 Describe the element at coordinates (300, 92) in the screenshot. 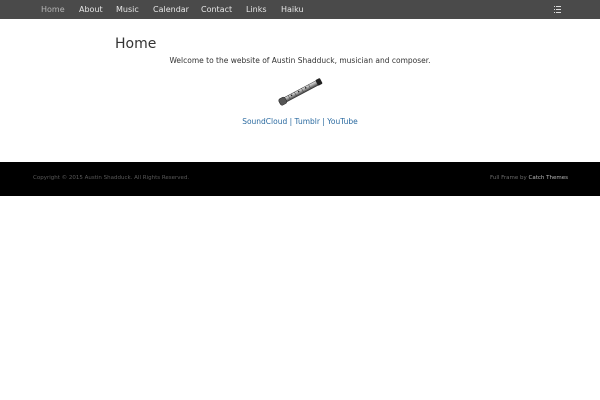

I see `shakuhachi-flute-image` at that location.